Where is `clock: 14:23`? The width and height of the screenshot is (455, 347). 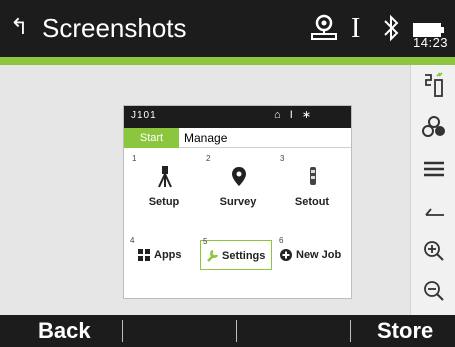
clock: 14:23 is located at coordinates (431, 42).